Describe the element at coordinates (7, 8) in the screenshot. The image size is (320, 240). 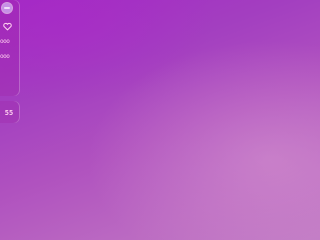
I see `avatar-icon` at that location.